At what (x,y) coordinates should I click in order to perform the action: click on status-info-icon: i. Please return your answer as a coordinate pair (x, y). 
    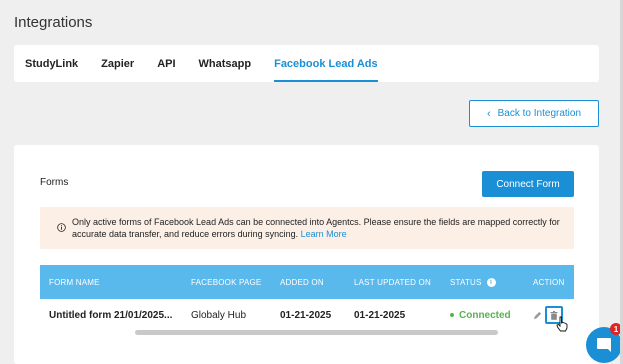
    Looking at the image, I should click on (491, 282).